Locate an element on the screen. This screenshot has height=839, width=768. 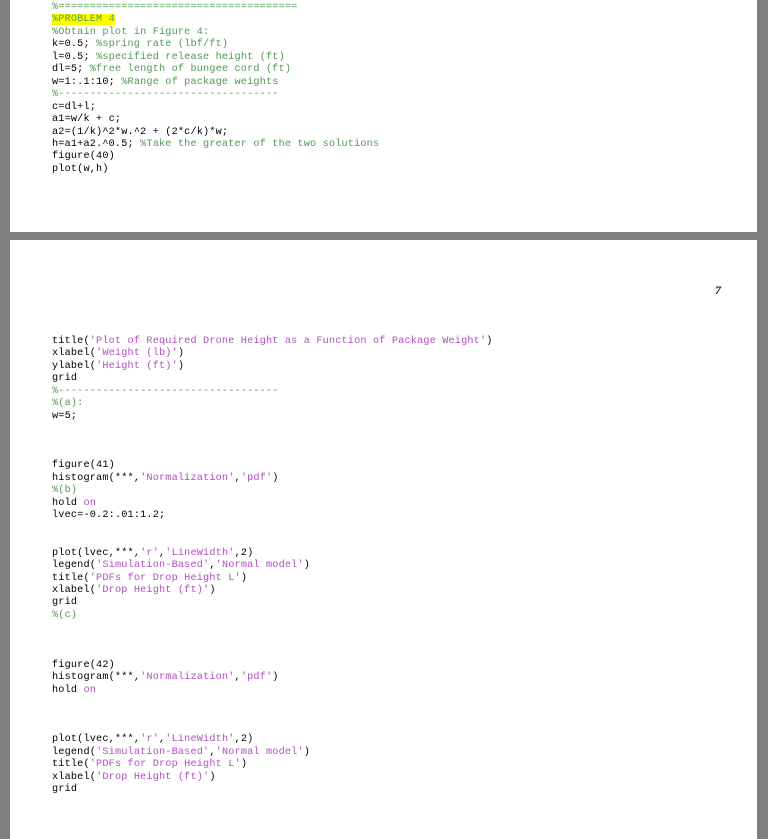
code-line: %====================================== is located at coordinates (175, 7).